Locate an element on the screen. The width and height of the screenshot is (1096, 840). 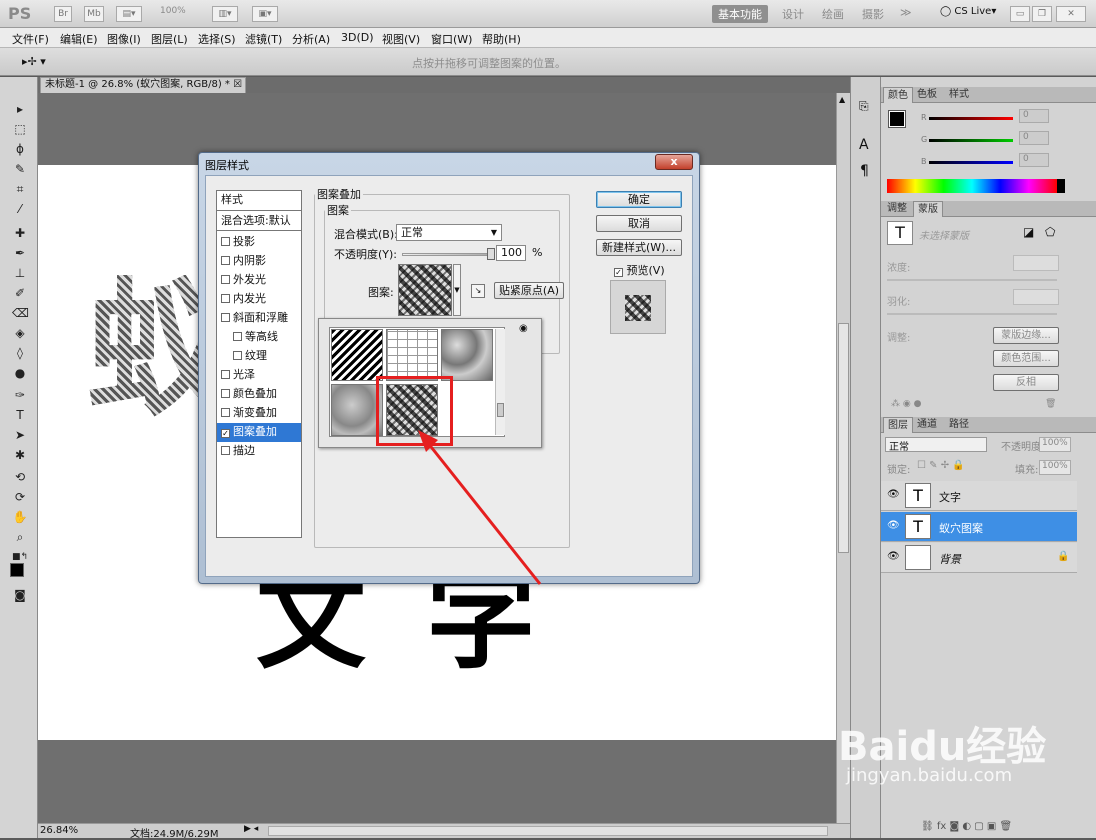
density-input is located at coordinates (1036, 263).